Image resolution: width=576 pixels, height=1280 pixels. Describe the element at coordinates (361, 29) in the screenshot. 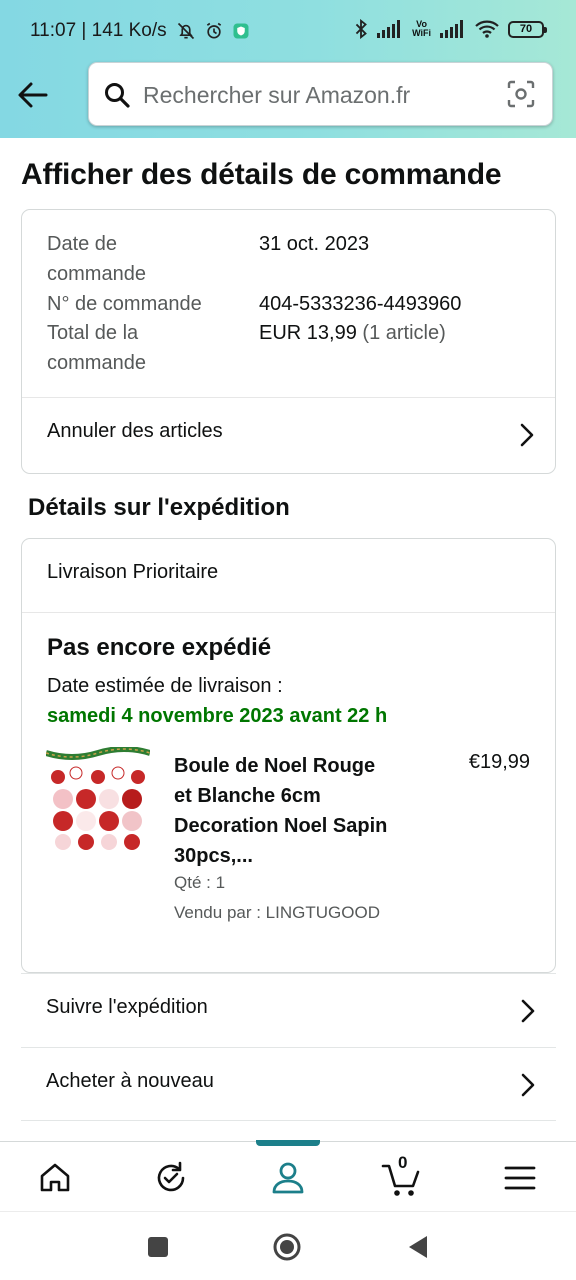

I see `bluetooth-icon` at that location.